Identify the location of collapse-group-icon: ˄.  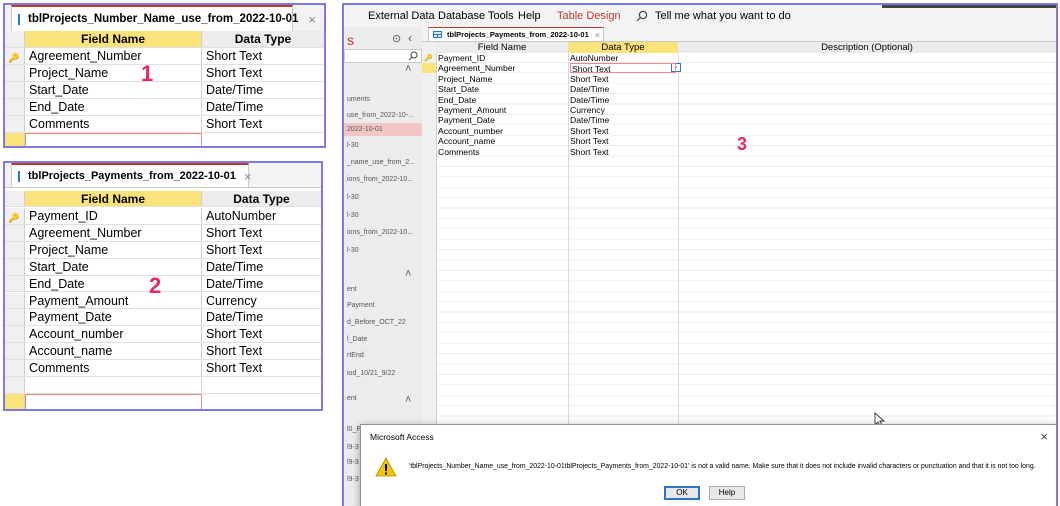
(408, 274).